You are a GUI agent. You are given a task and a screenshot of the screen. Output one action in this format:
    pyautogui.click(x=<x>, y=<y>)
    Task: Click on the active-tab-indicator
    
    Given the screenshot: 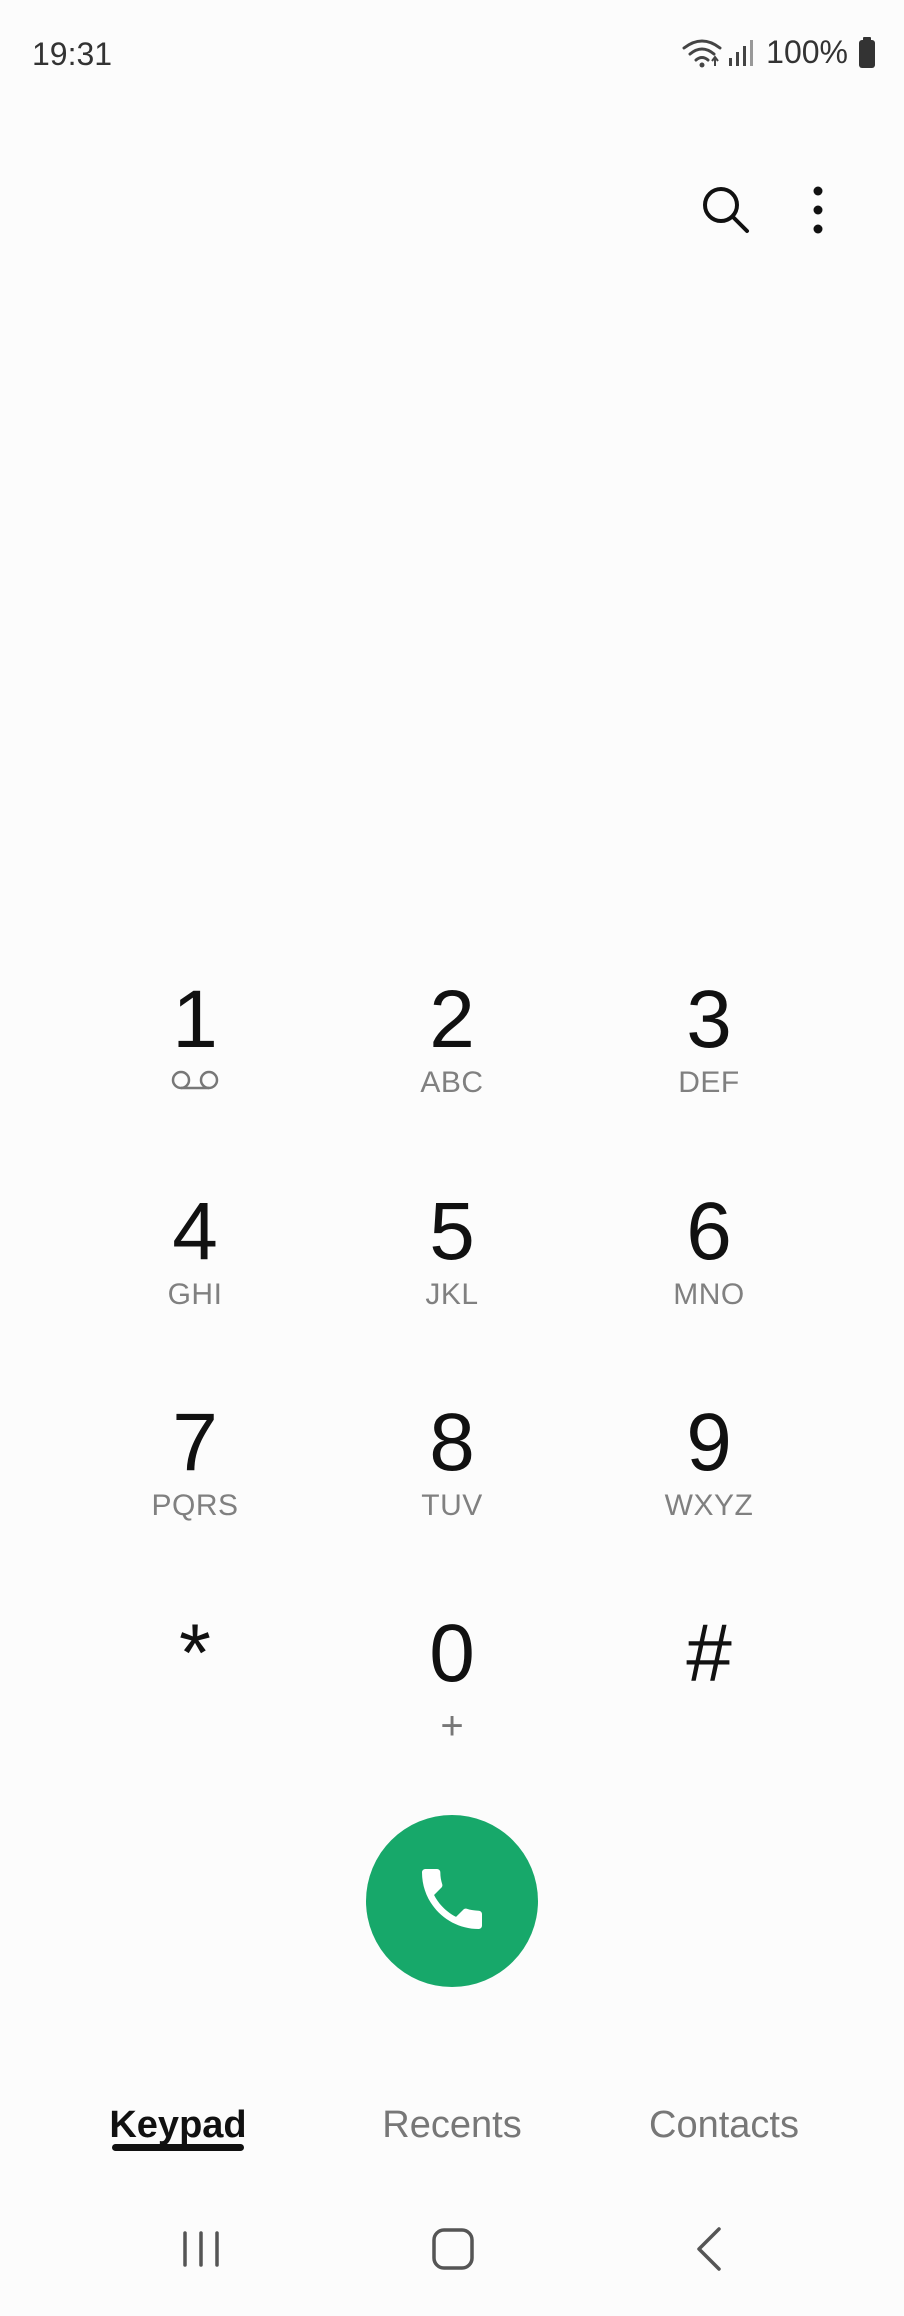 What is the action you would take?
    pyautogui.click(x=178, y=2147)
    